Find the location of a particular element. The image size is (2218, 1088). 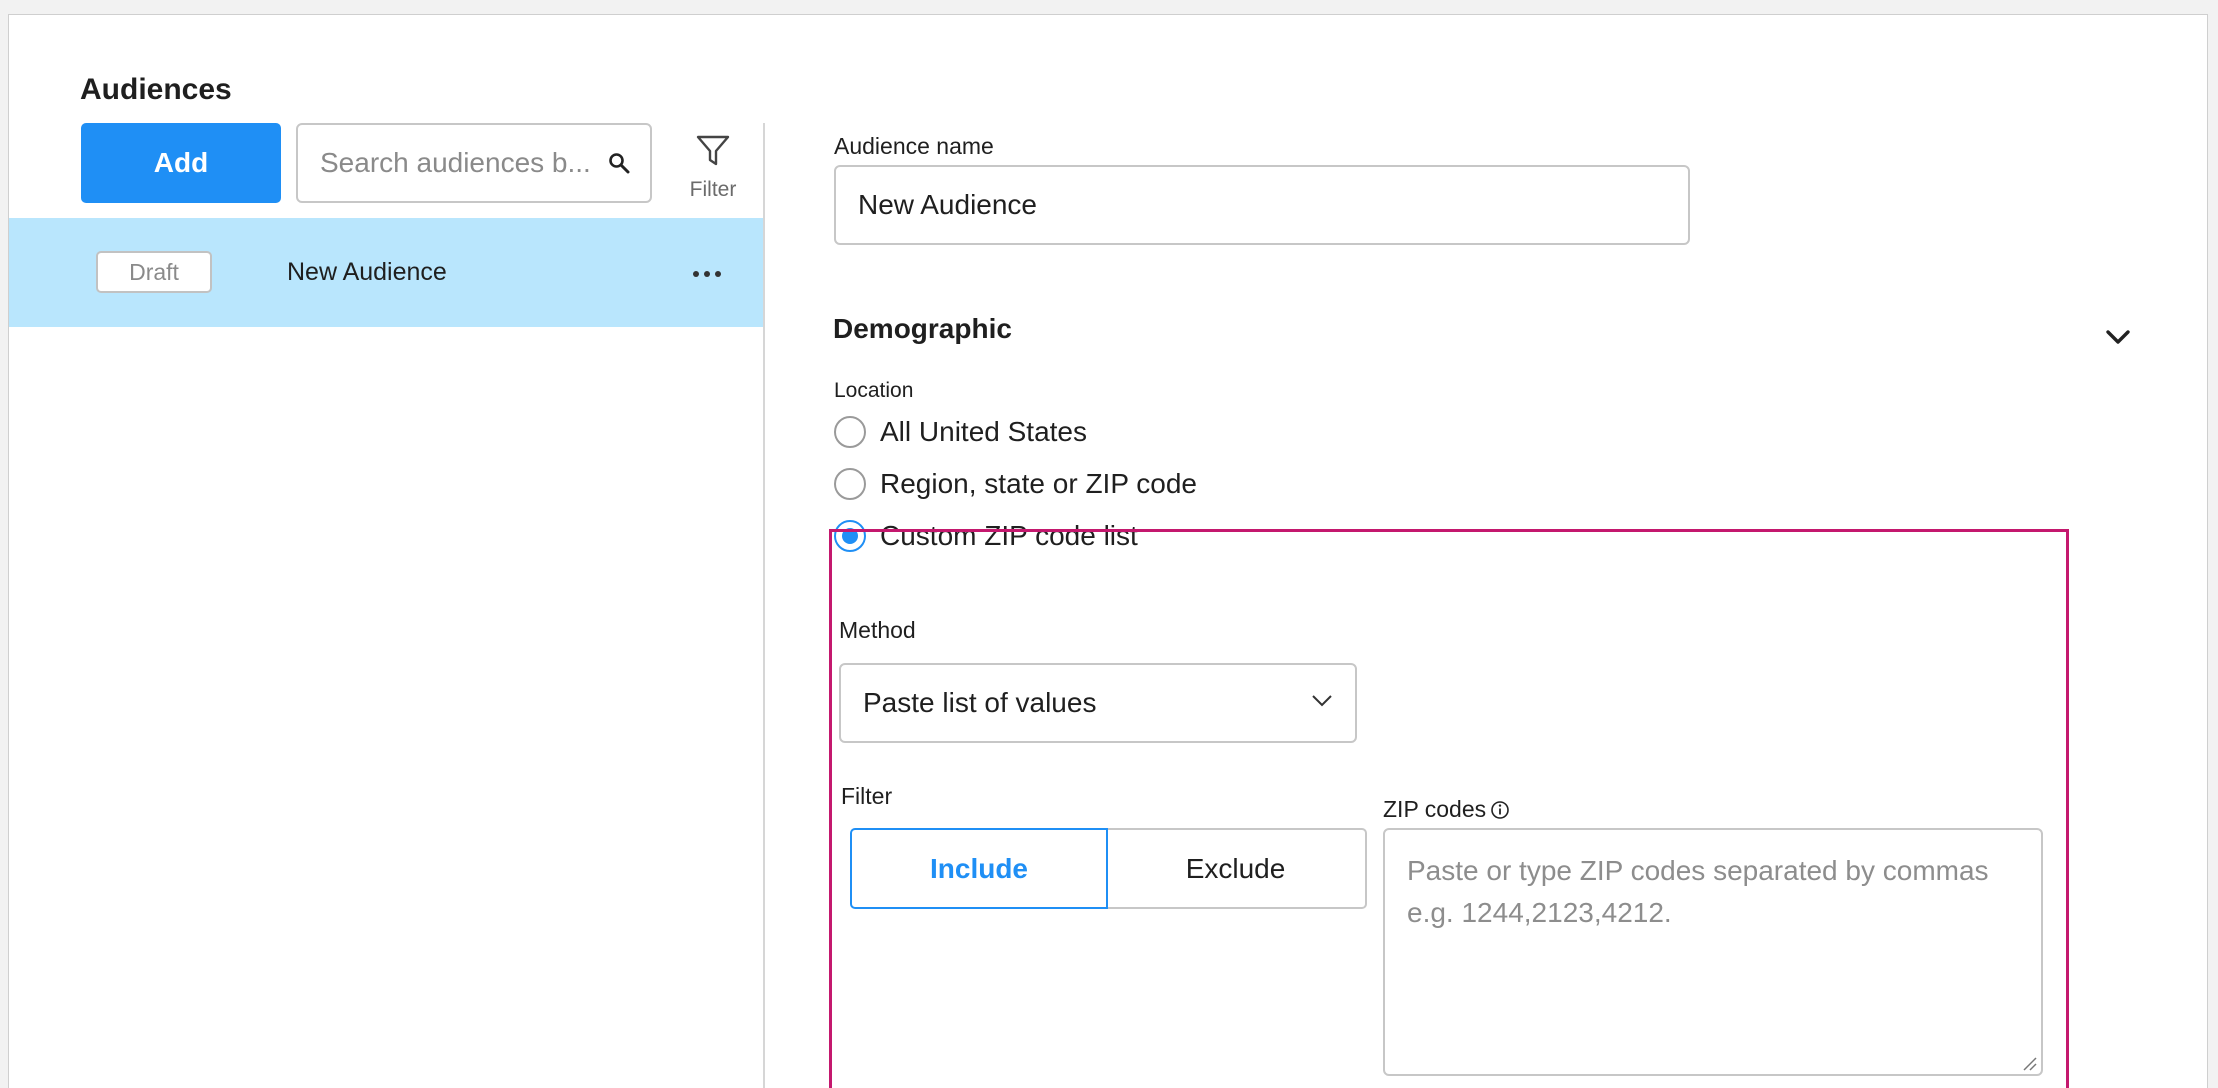

page-title: Audiences is located at coordinates (156, 89).